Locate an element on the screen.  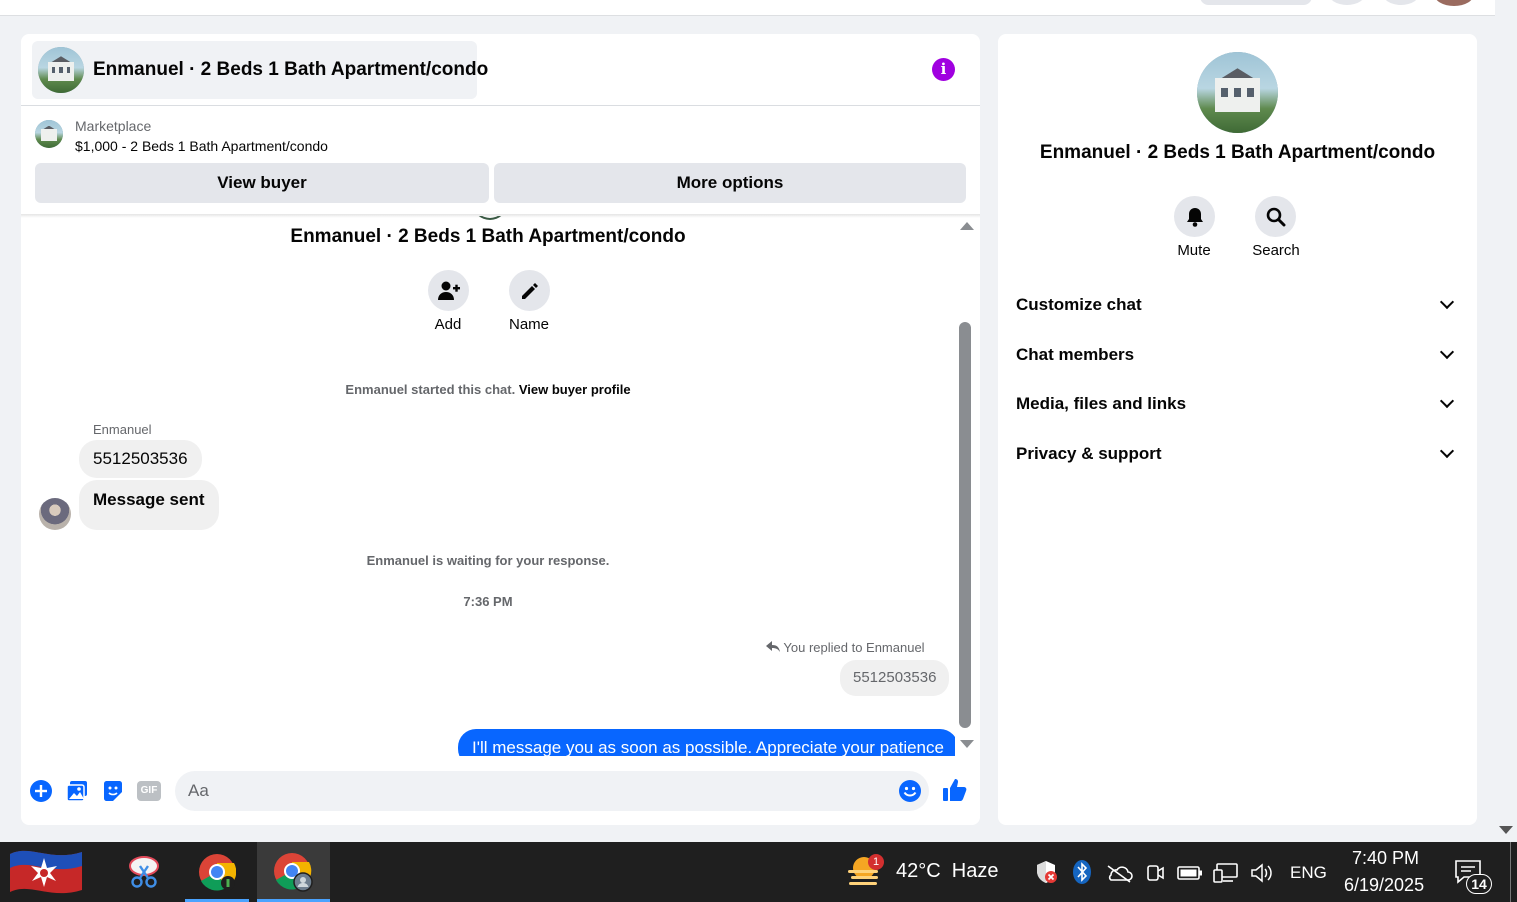
taskbar-app-chrome is located at coordinates (217, 872).